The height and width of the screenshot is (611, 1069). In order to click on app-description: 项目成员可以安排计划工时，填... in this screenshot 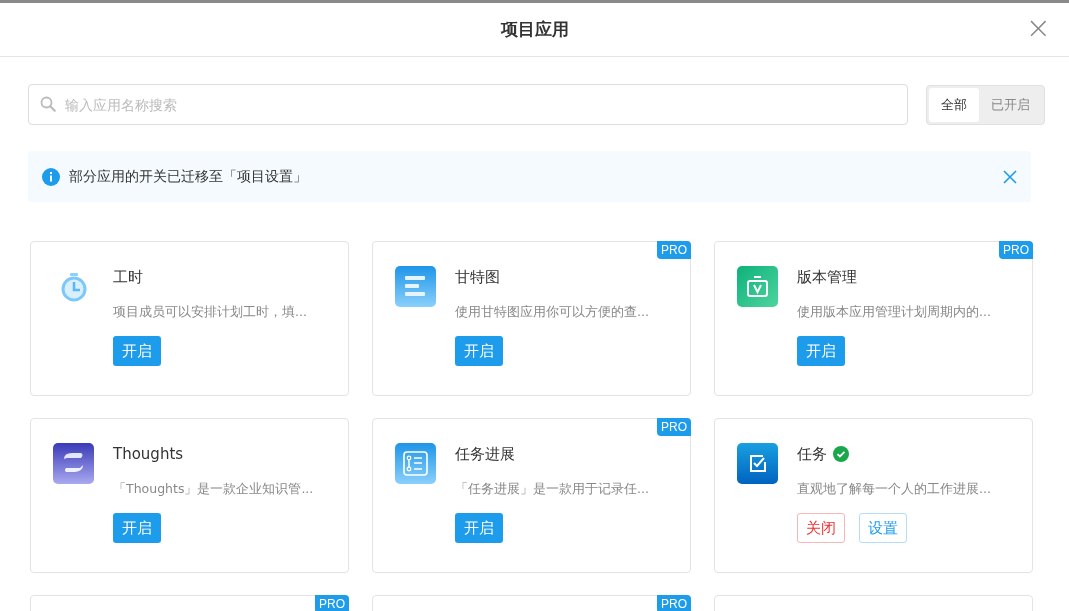, I will do `click(210, 312)`.